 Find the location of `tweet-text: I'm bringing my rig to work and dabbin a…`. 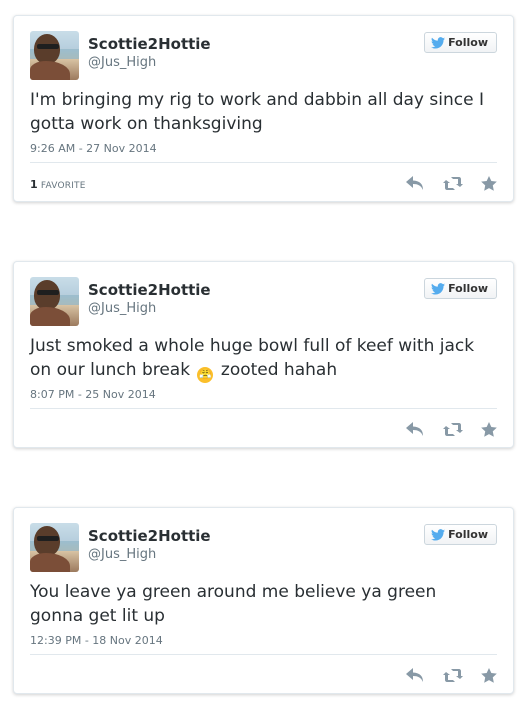

tweet-text: I'm bringing my rig to work and dabbin a… is located at coordinates (257, 112).